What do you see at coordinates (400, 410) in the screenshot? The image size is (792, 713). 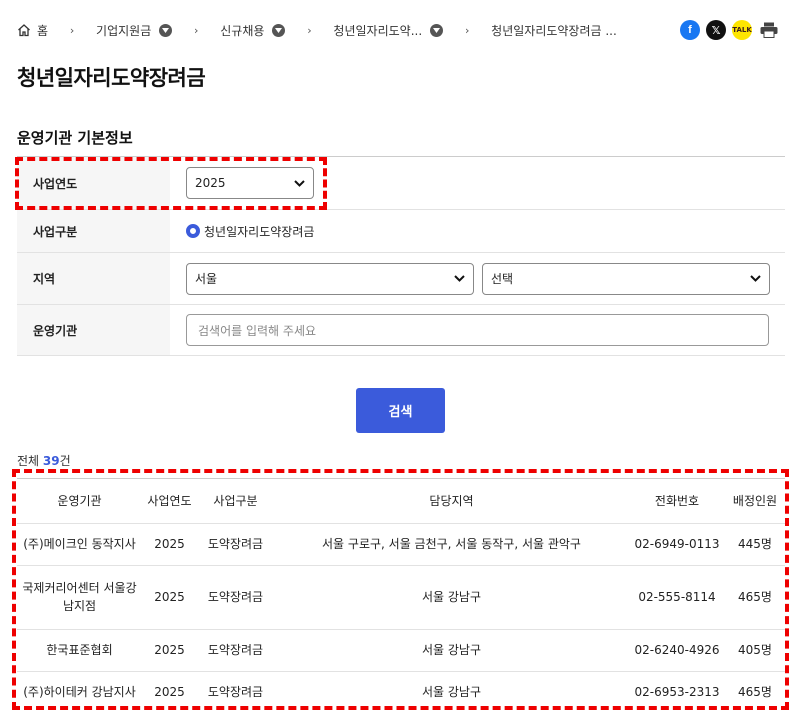 I see `search-button: 검색` at bounding box center [400, 410].